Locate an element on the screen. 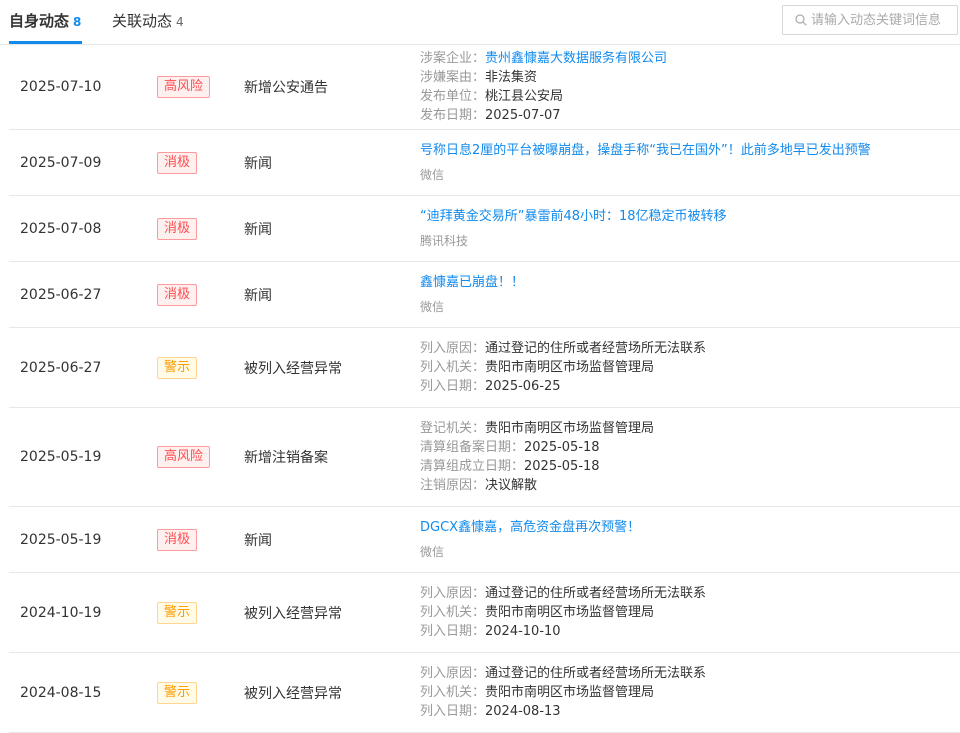  event-detail: 号称日息2厘的平台被曝崩盘，操盘手称“我已在国外”！此前多地早已发出预警微信 is located at coordinates (645, 162).